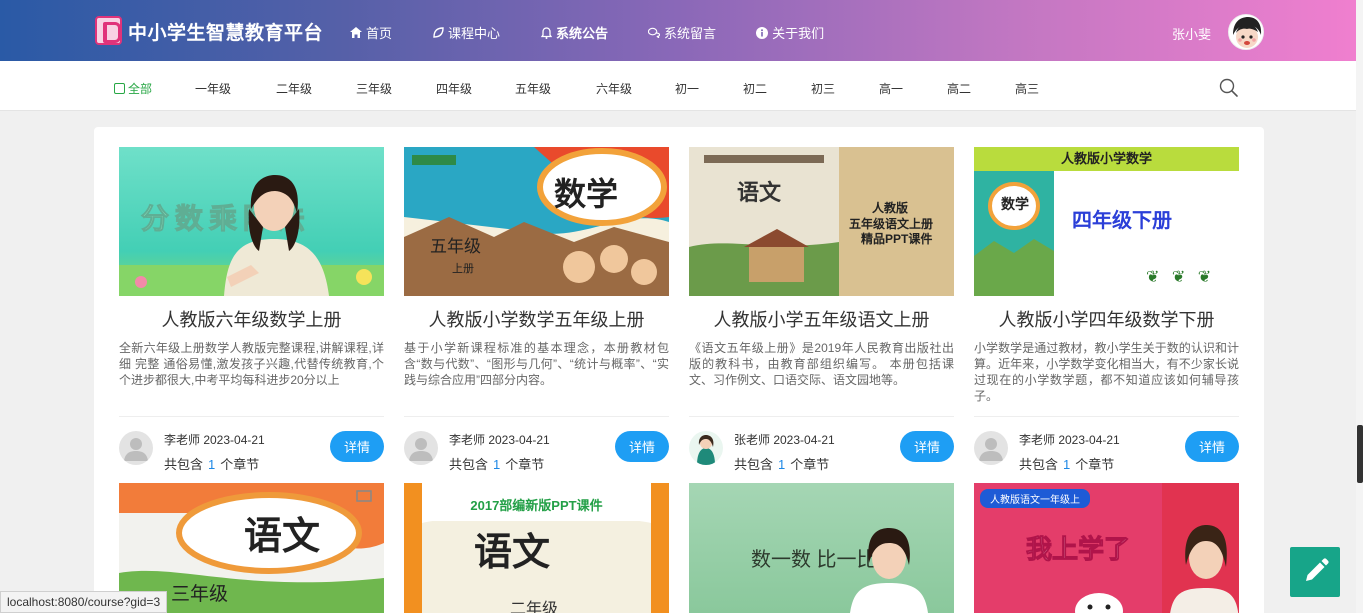 This screenshot has height=613, width=1363. Describe the element at coordinates (762, 32) in the screenshot. I see `info-icon` at that location.